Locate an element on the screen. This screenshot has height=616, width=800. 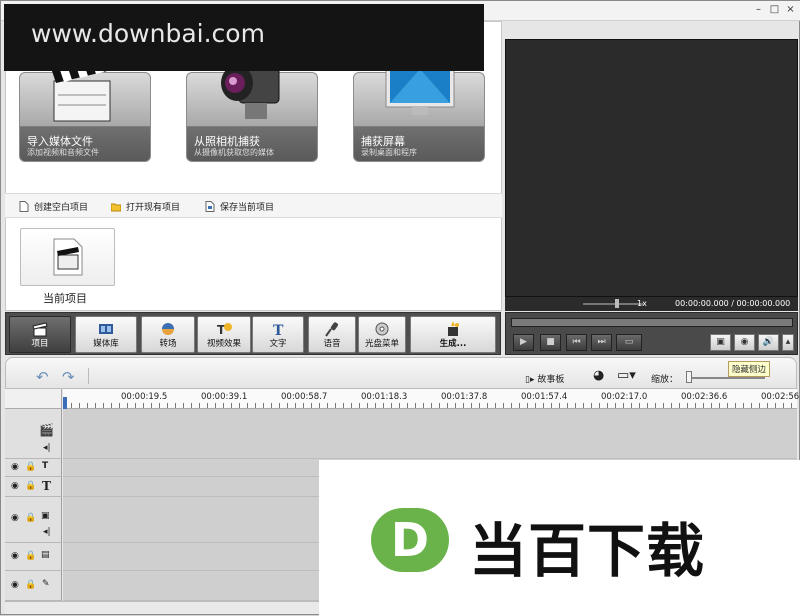
save-document-icon is located at coordinates (210, 206).